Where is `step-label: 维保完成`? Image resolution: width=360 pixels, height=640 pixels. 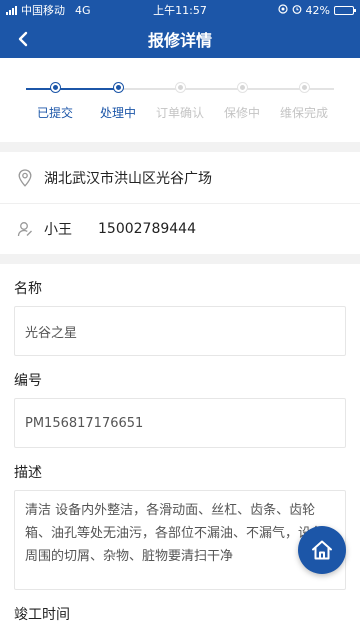 step-label: 维保完成 is located at coordinates (303, 113).